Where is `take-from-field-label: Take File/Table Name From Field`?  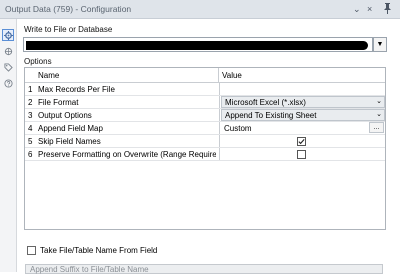 take-from-field-label: Take File/Table Name From Field is located at coordinates (99, 250).